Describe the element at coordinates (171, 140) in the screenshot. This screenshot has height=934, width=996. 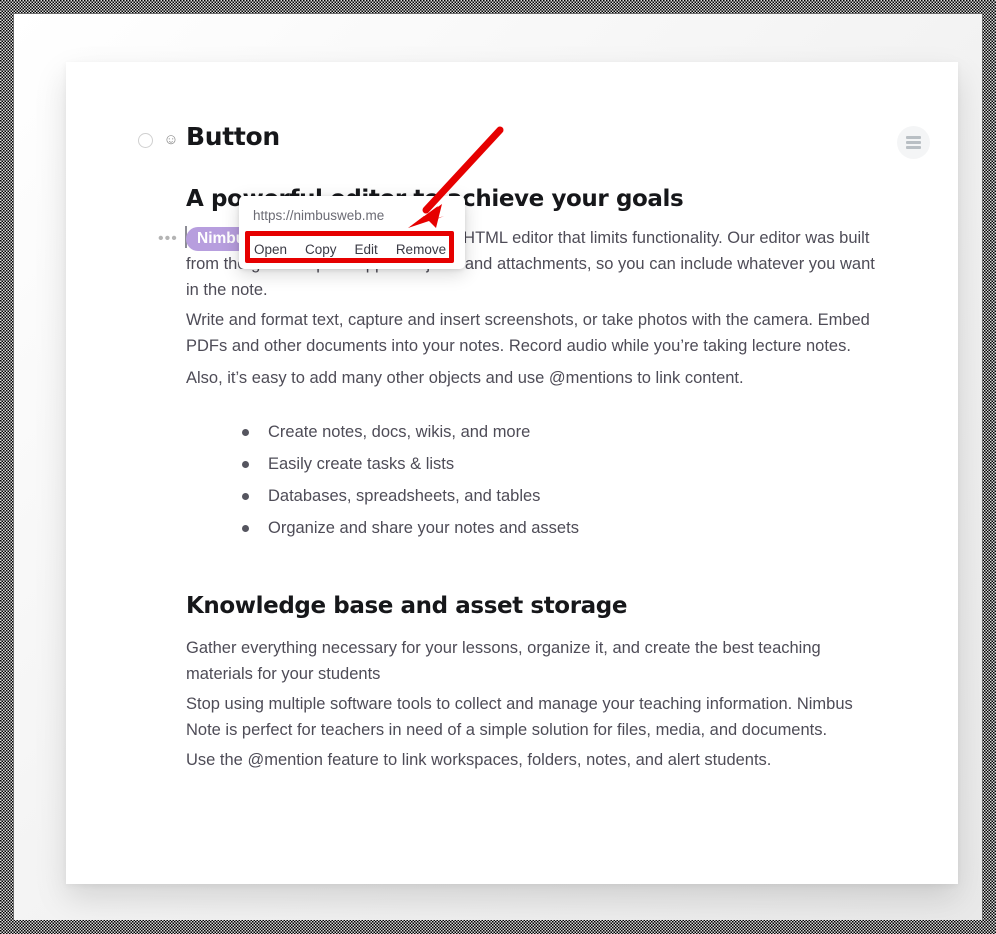
I see `smiley-face-icon: ☺` at that location.